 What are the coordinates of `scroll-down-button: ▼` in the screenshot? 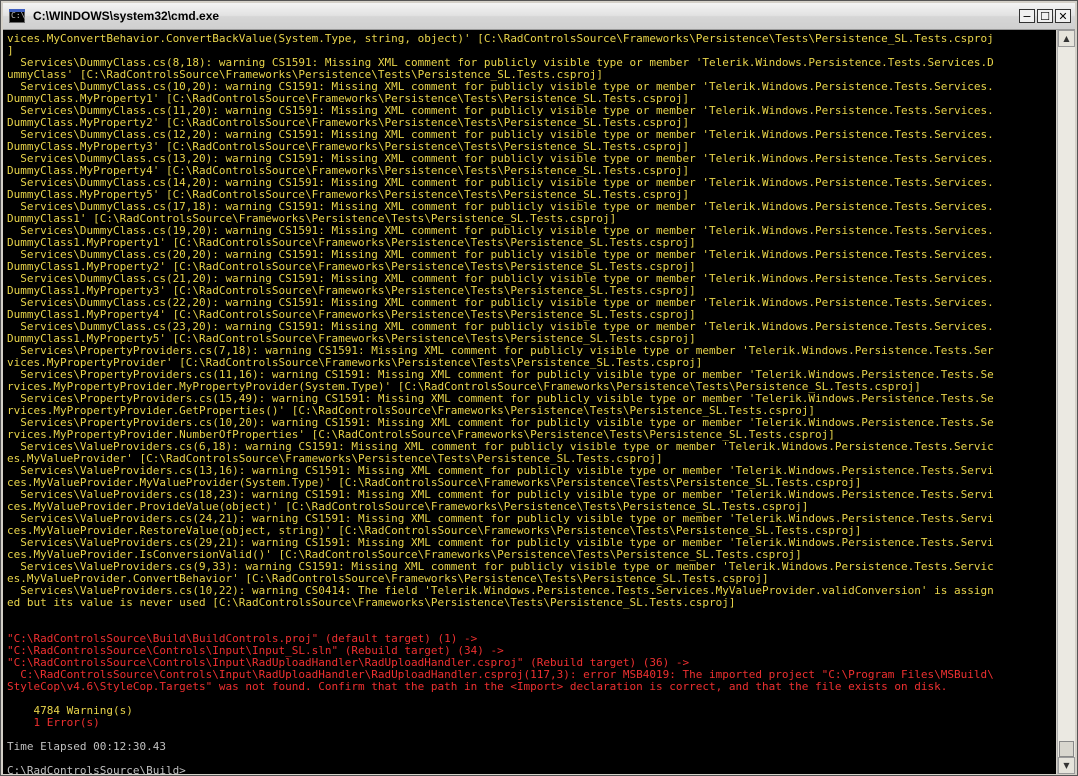 It's located at (1066, 765).